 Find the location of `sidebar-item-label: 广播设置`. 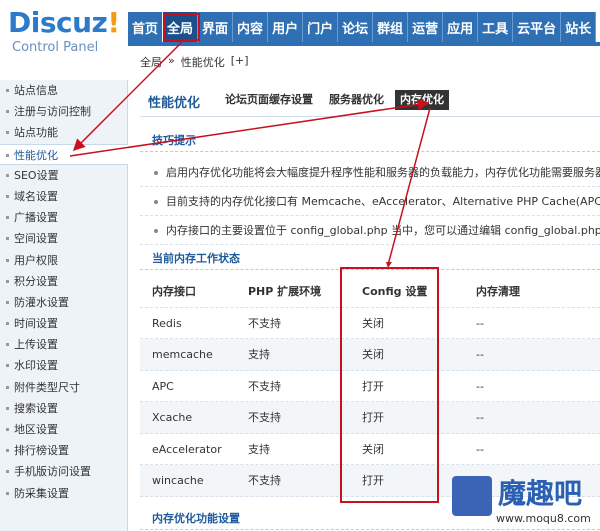

sidebar-item-label: 广播设置 is located at coordinates (36, 218).